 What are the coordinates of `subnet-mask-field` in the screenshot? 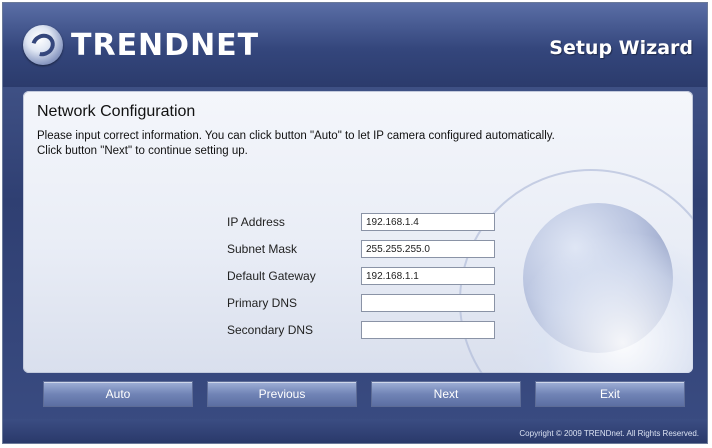 It's located at (428, 249).